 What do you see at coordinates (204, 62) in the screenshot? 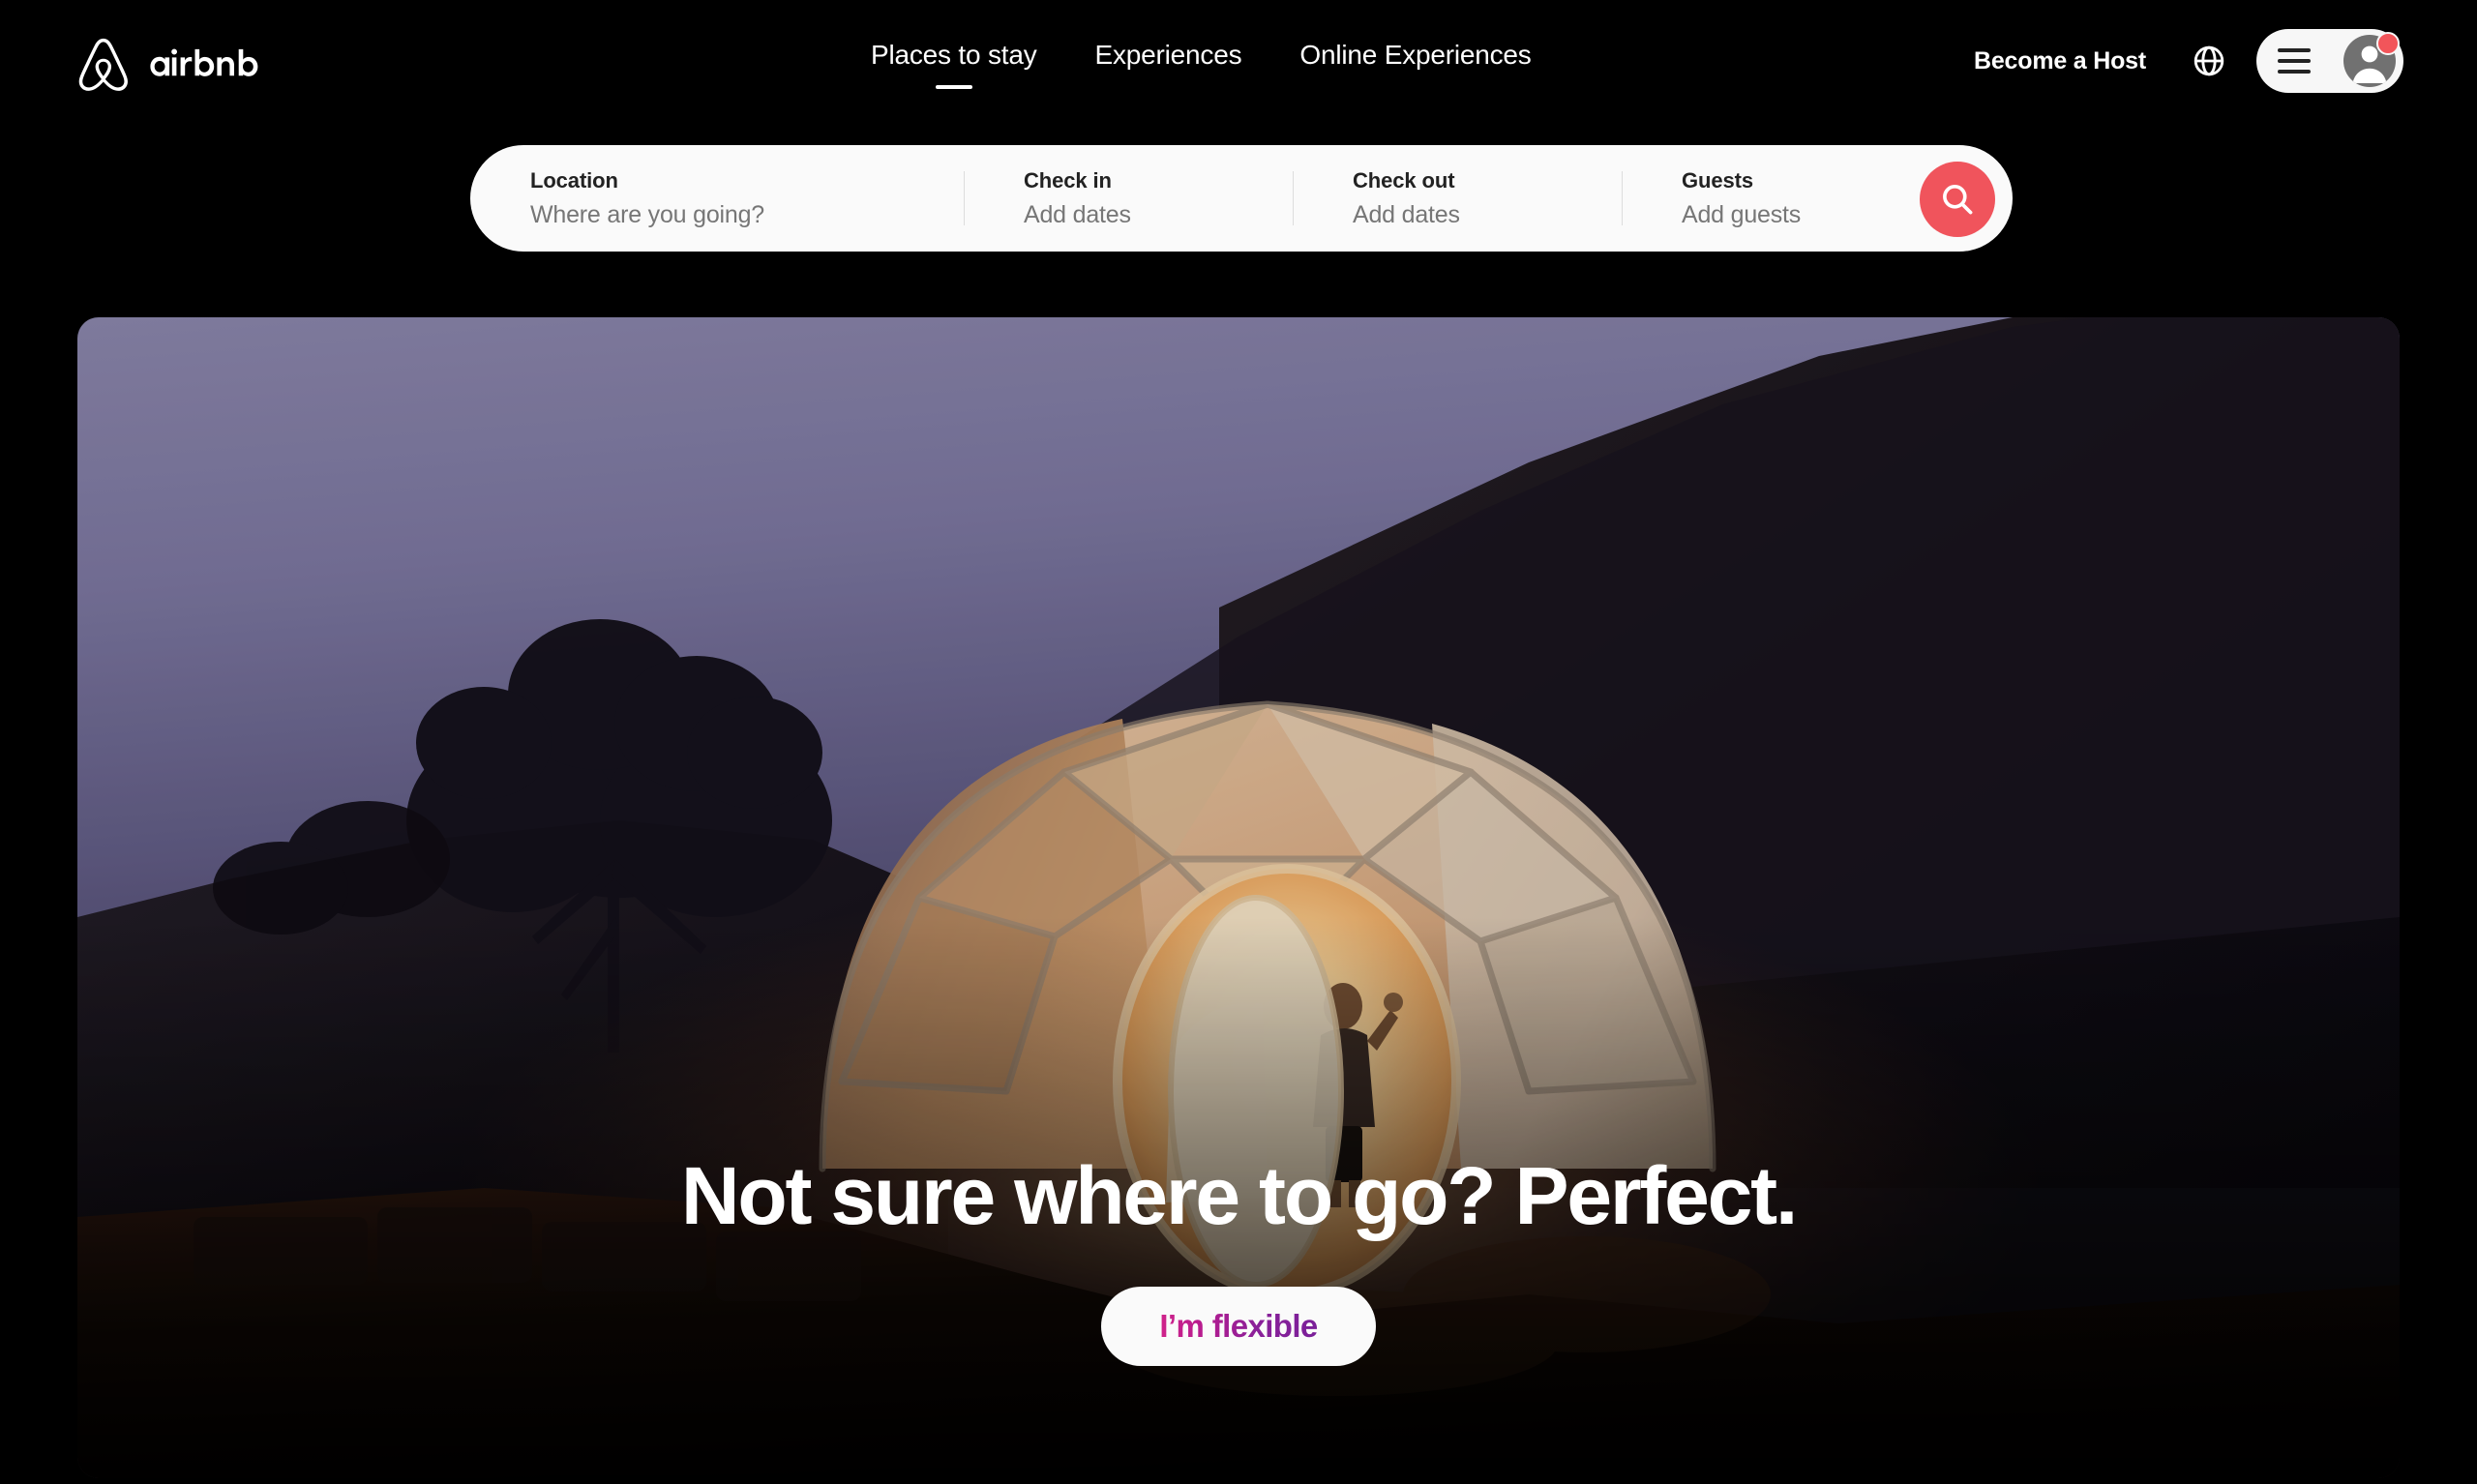
I see `airbnb-wordmark-icon` at bounding box center [204, 62].